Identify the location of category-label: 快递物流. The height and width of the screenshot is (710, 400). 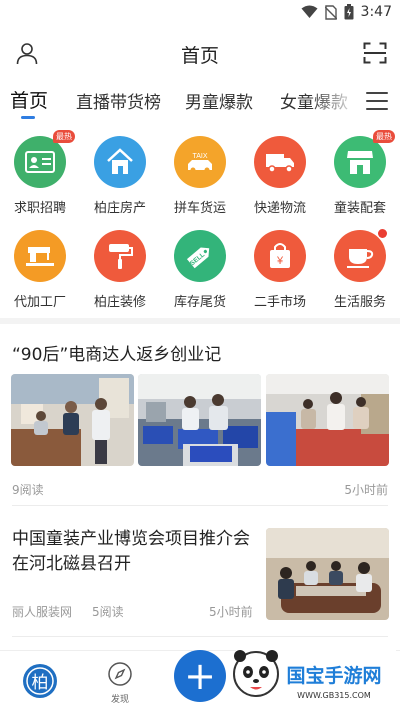
(279, 208).